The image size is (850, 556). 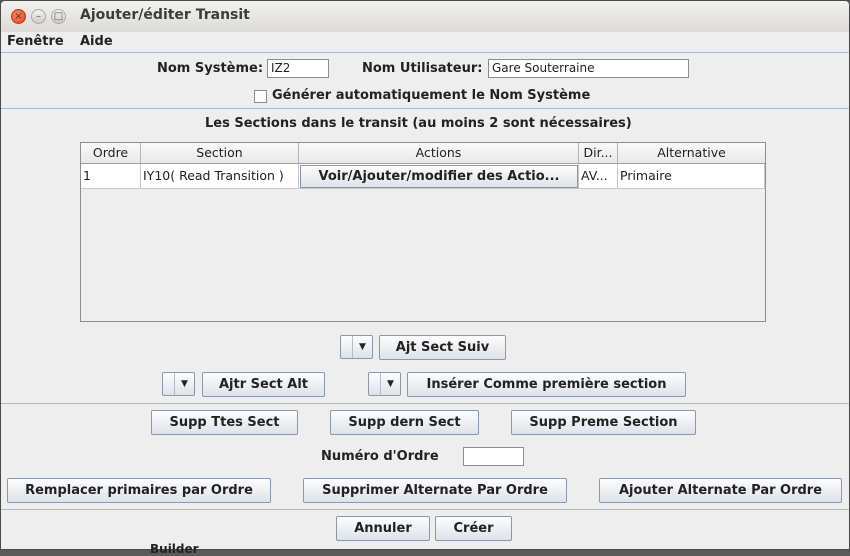 I want to click on first-section-combo: ▼, so click(x=384, y=384).